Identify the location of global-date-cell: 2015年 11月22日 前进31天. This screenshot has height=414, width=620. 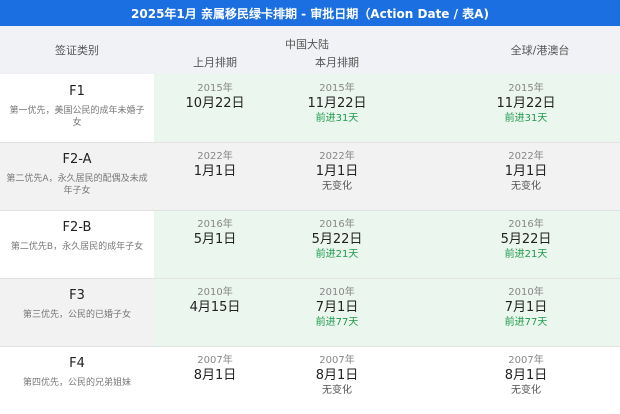
(526, 104).